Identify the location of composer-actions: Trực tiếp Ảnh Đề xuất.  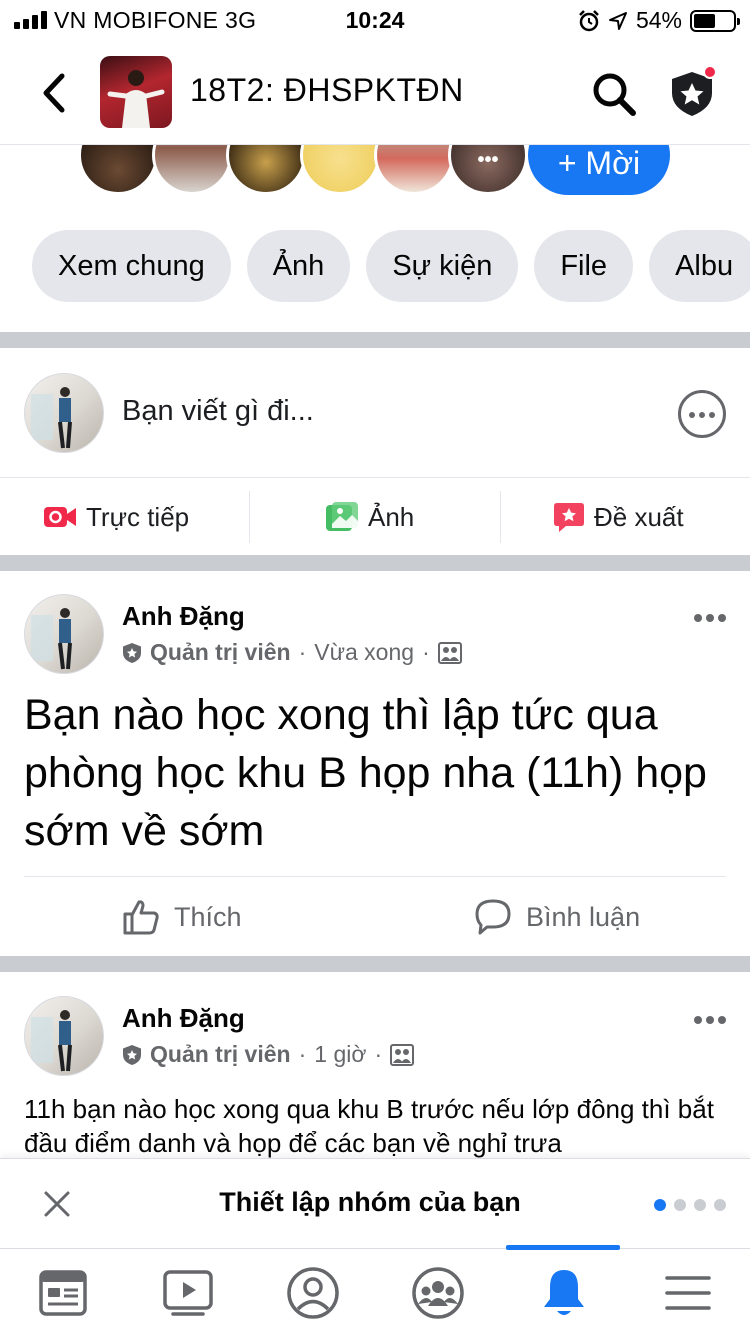
(375, 517).